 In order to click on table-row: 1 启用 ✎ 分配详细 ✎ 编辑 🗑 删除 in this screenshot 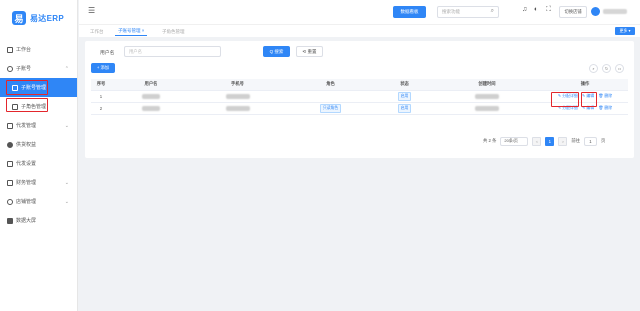, I will do `click(359, 96)`.